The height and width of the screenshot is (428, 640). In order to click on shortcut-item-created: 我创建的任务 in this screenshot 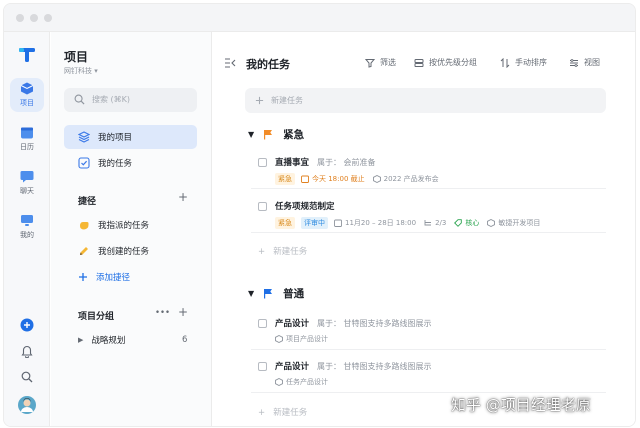, I will do `click(130, 251)`.